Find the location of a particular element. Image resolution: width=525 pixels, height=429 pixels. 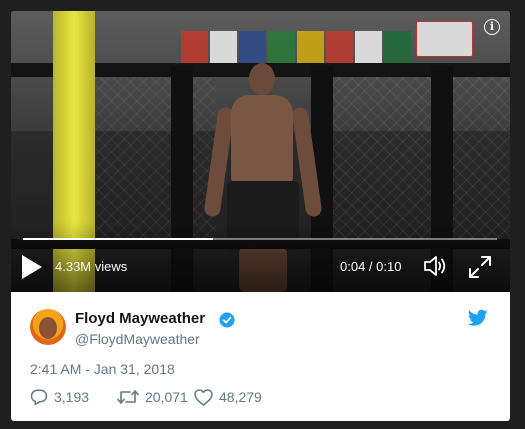

fullscreen-button is located at coordinates (480, 267).